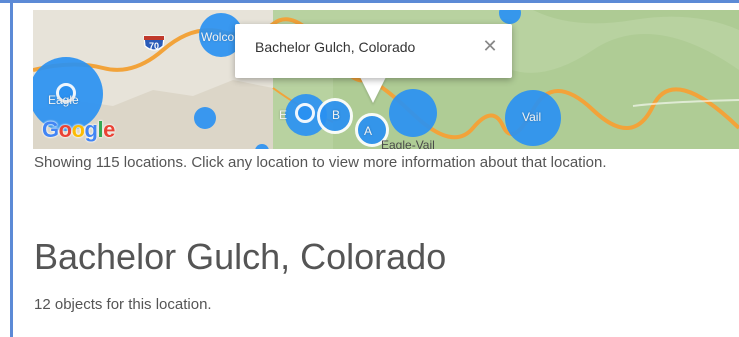 The image size is (739, 337). What do you see at coordinates (11, 168) in the screenshot?
I see `frame-left-border` at bounding box center [11, 168].